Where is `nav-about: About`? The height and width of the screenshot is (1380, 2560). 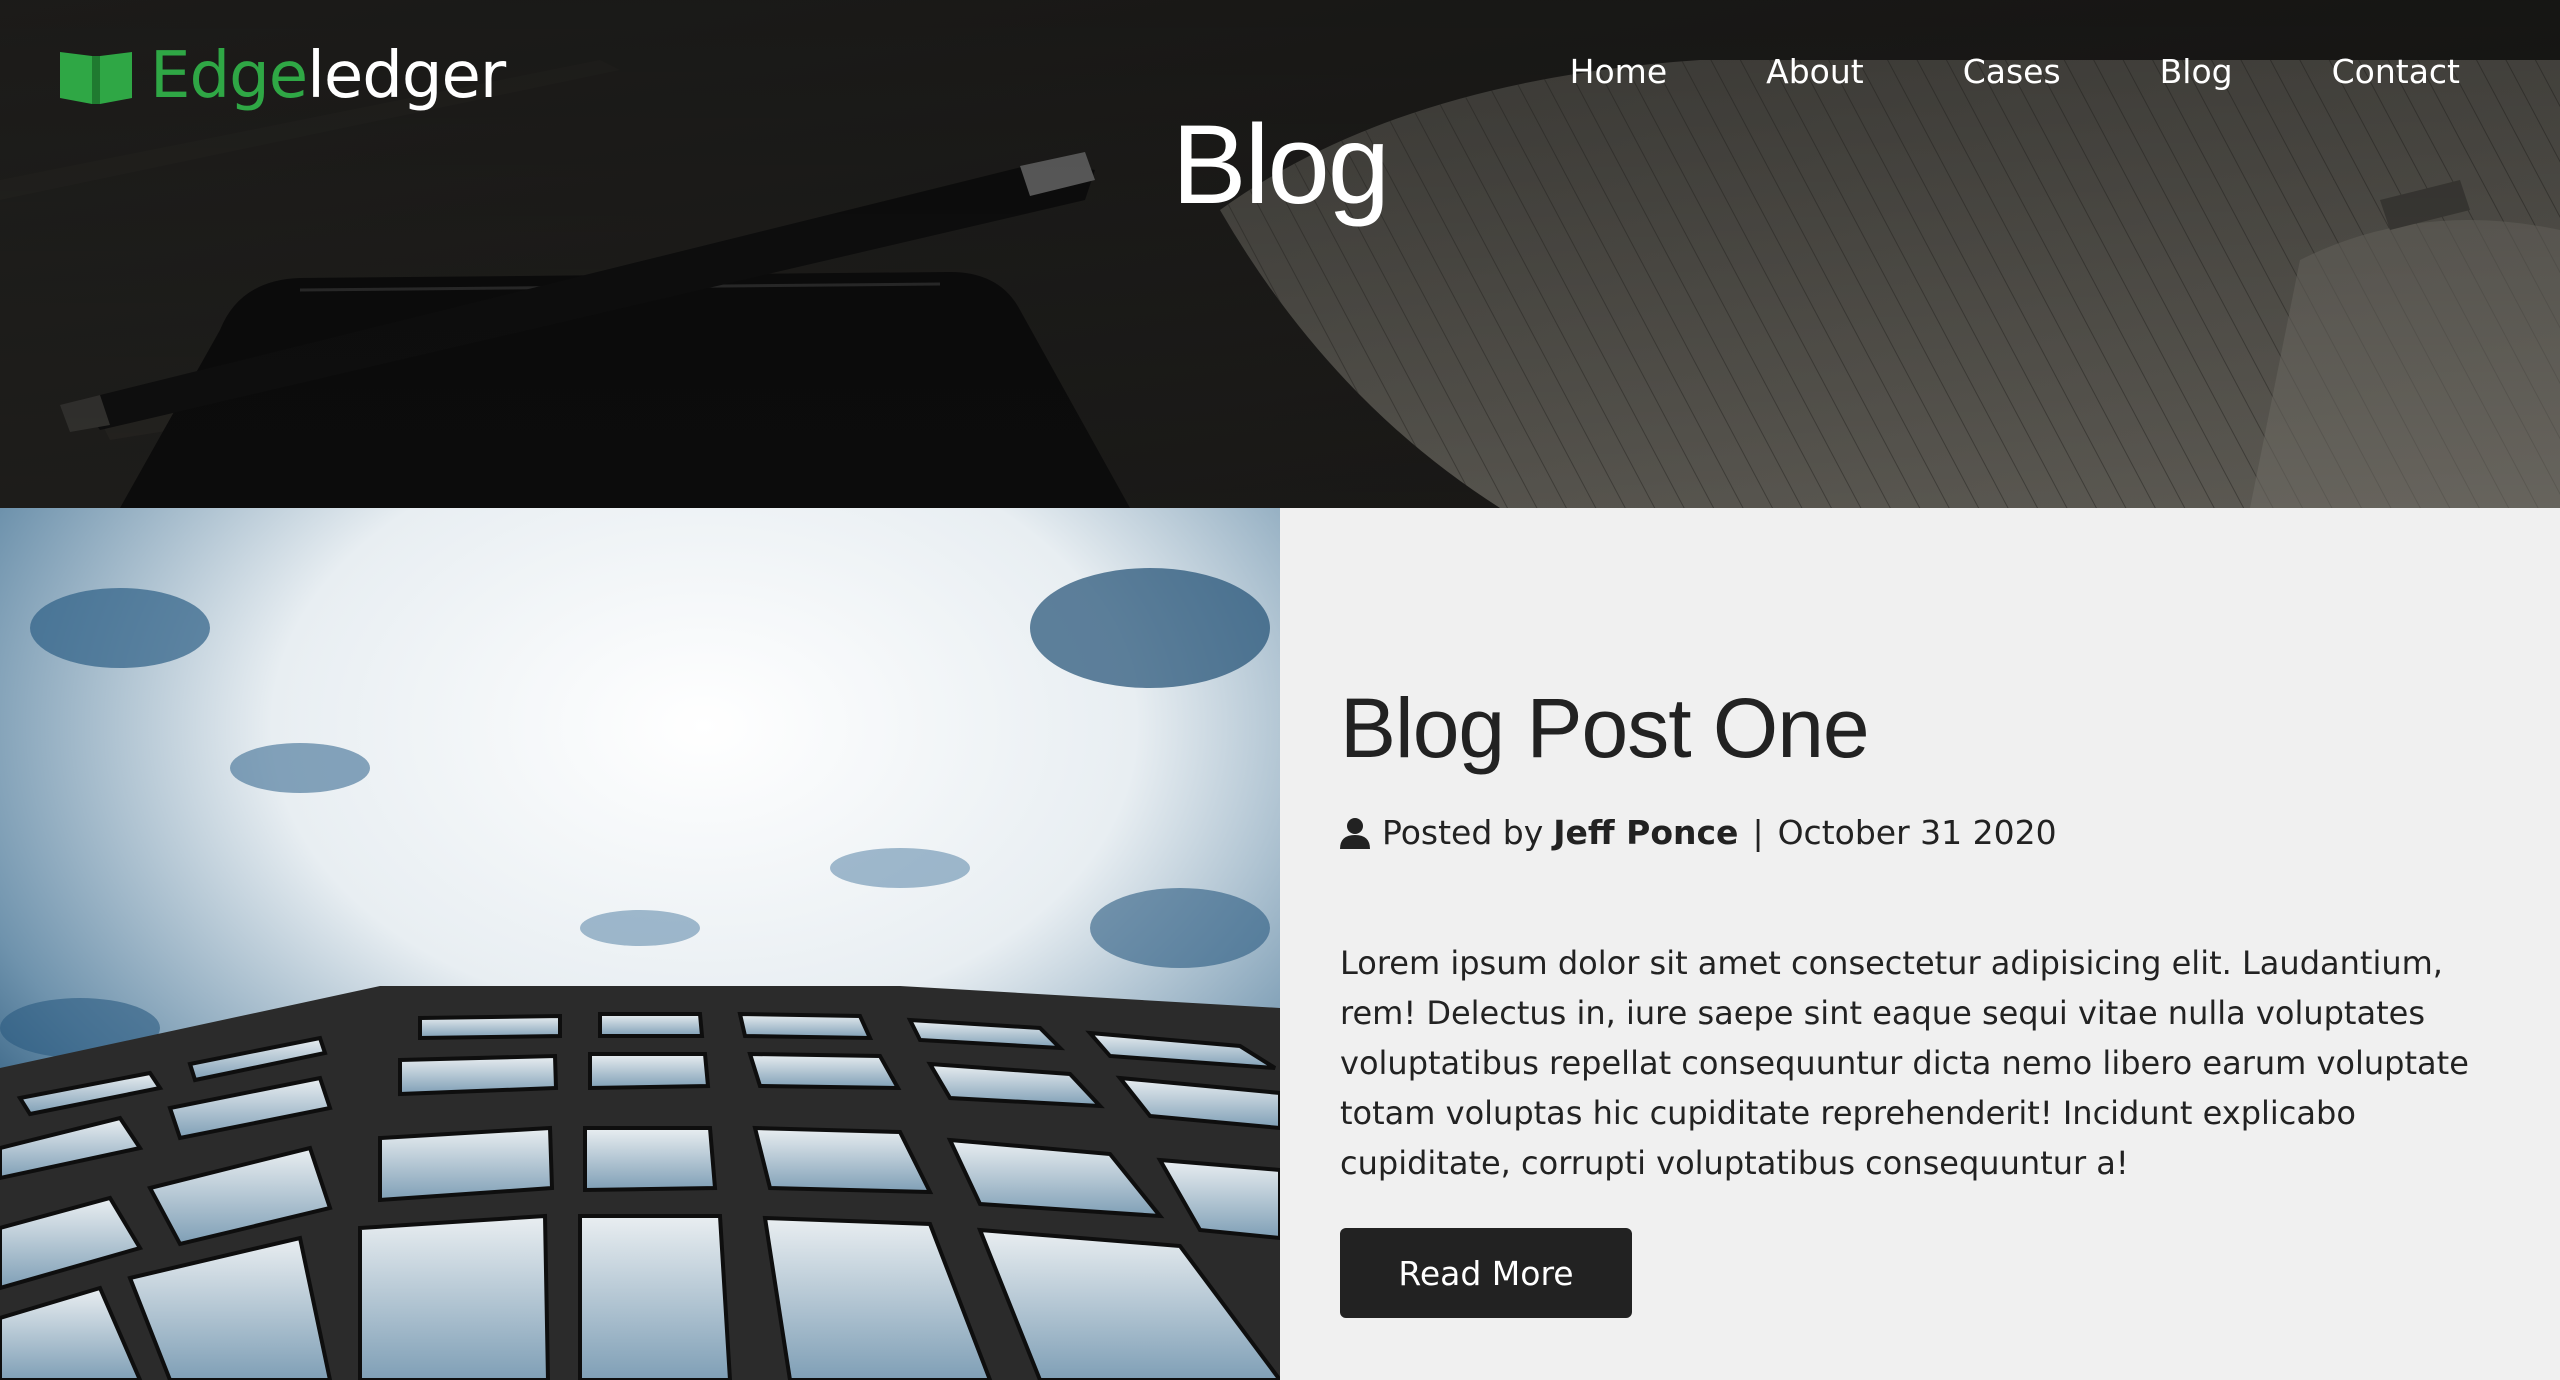 nav-about: About is located at coordinates (1815, 72).